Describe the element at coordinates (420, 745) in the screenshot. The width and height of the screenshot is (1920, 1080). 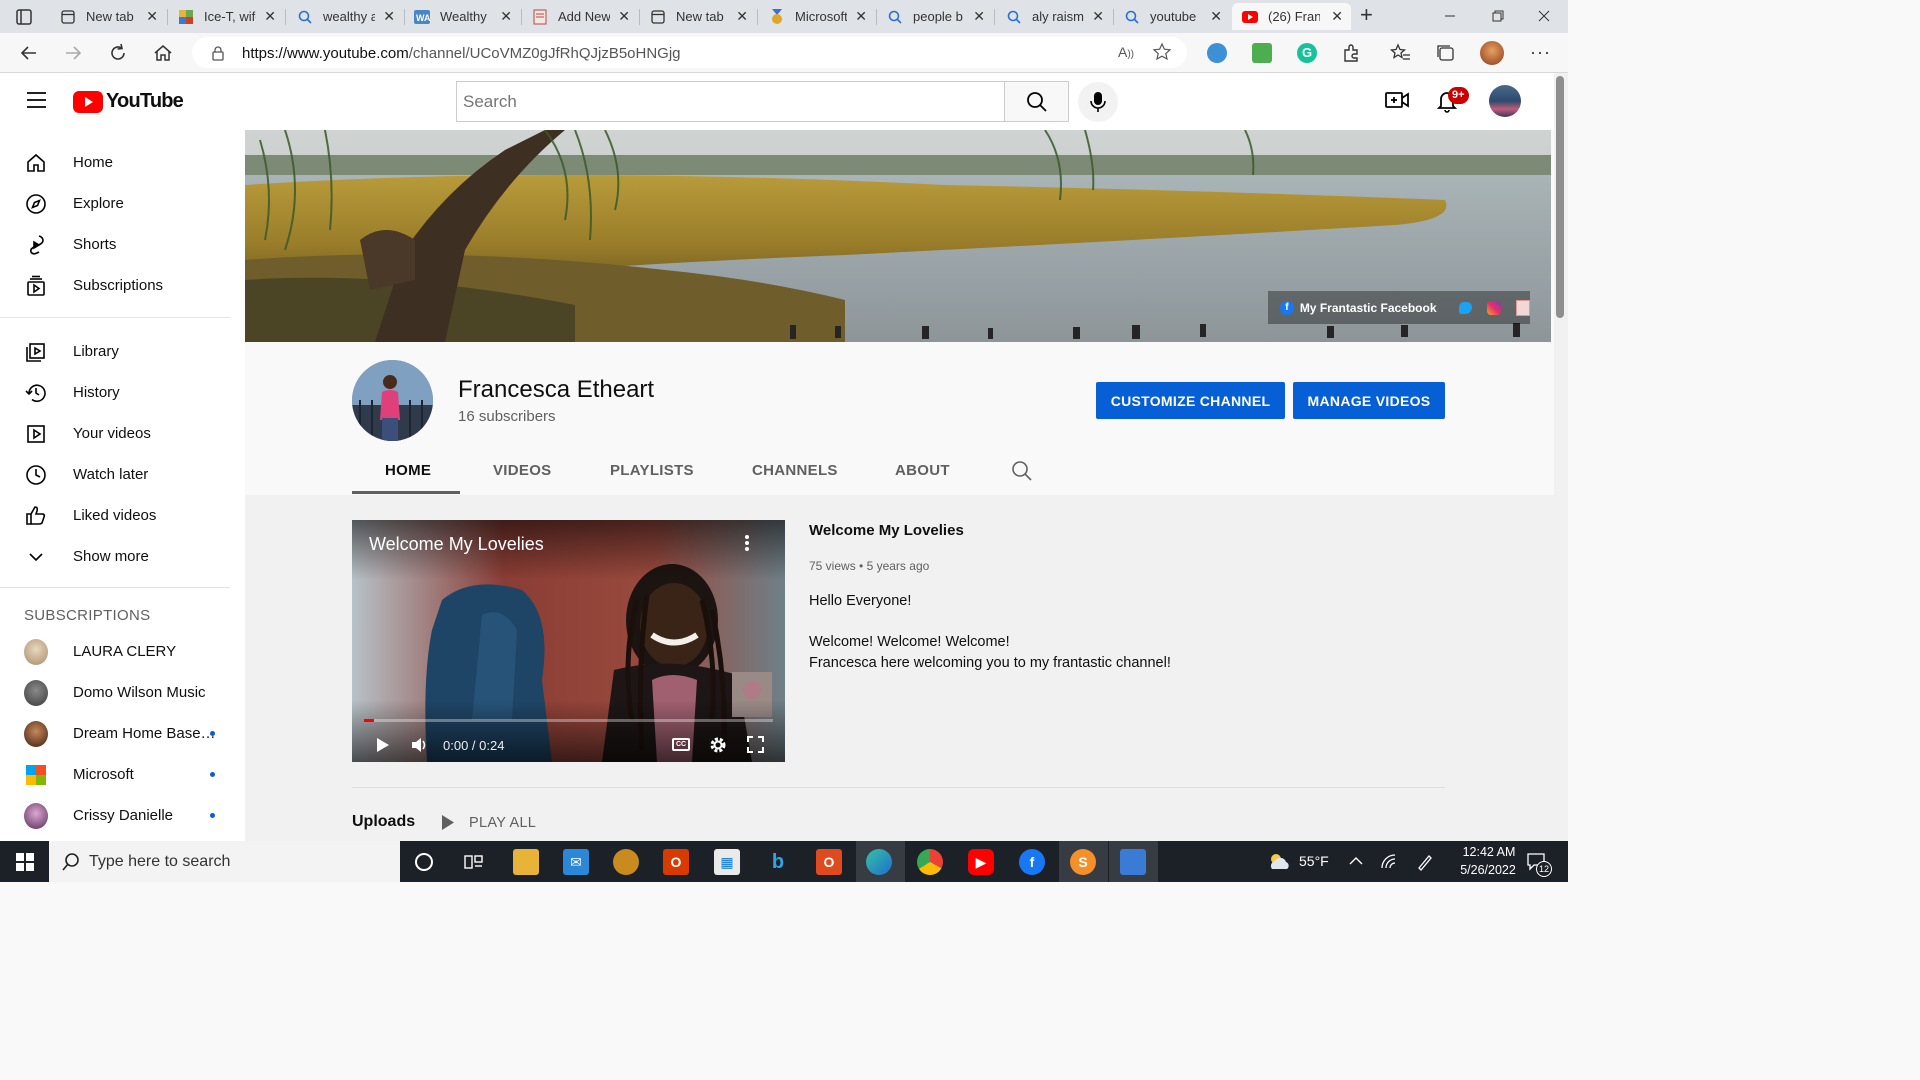
I see `volume-icon` at that location.